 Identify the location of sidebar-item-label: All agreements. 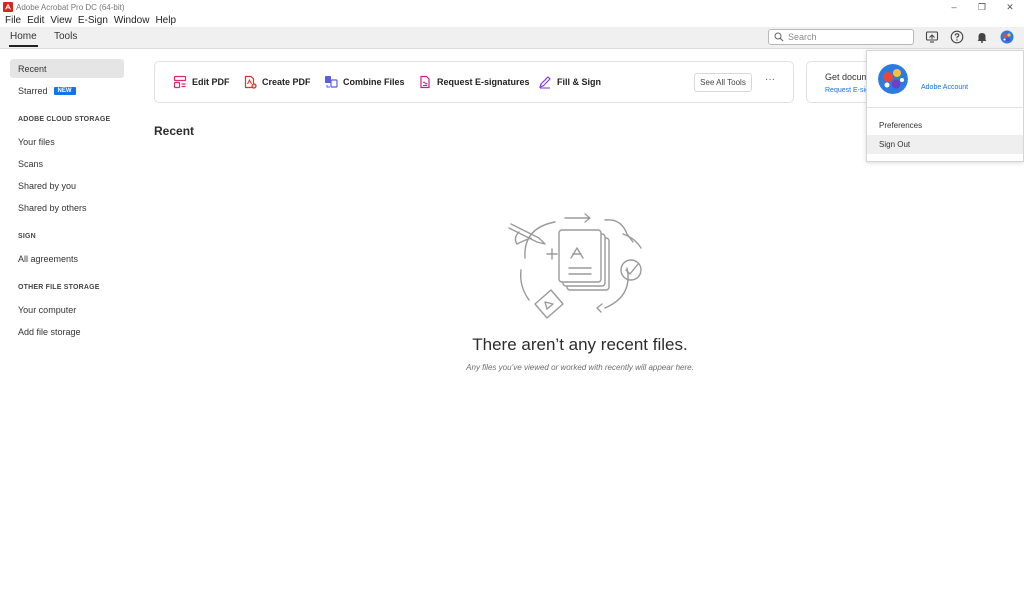
(48, 258).